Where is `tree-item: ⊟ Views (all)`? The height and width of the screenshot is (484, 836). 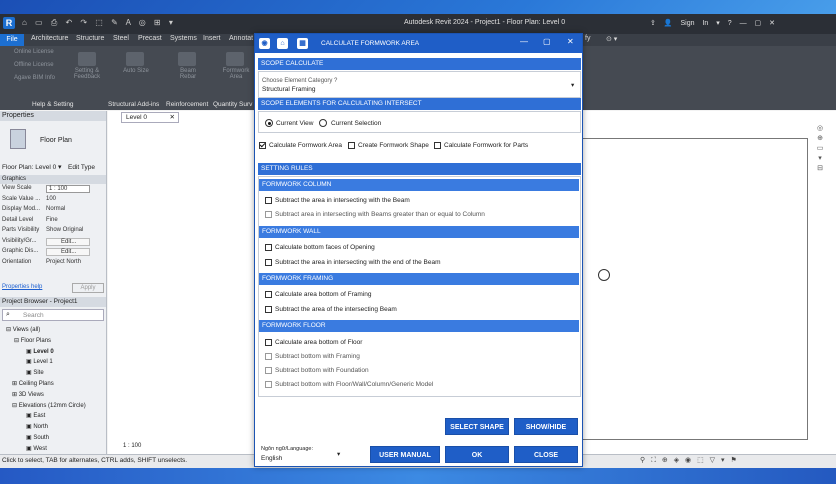
tree-item: ⊟ Views (all) is located at coordinates (23, 329).